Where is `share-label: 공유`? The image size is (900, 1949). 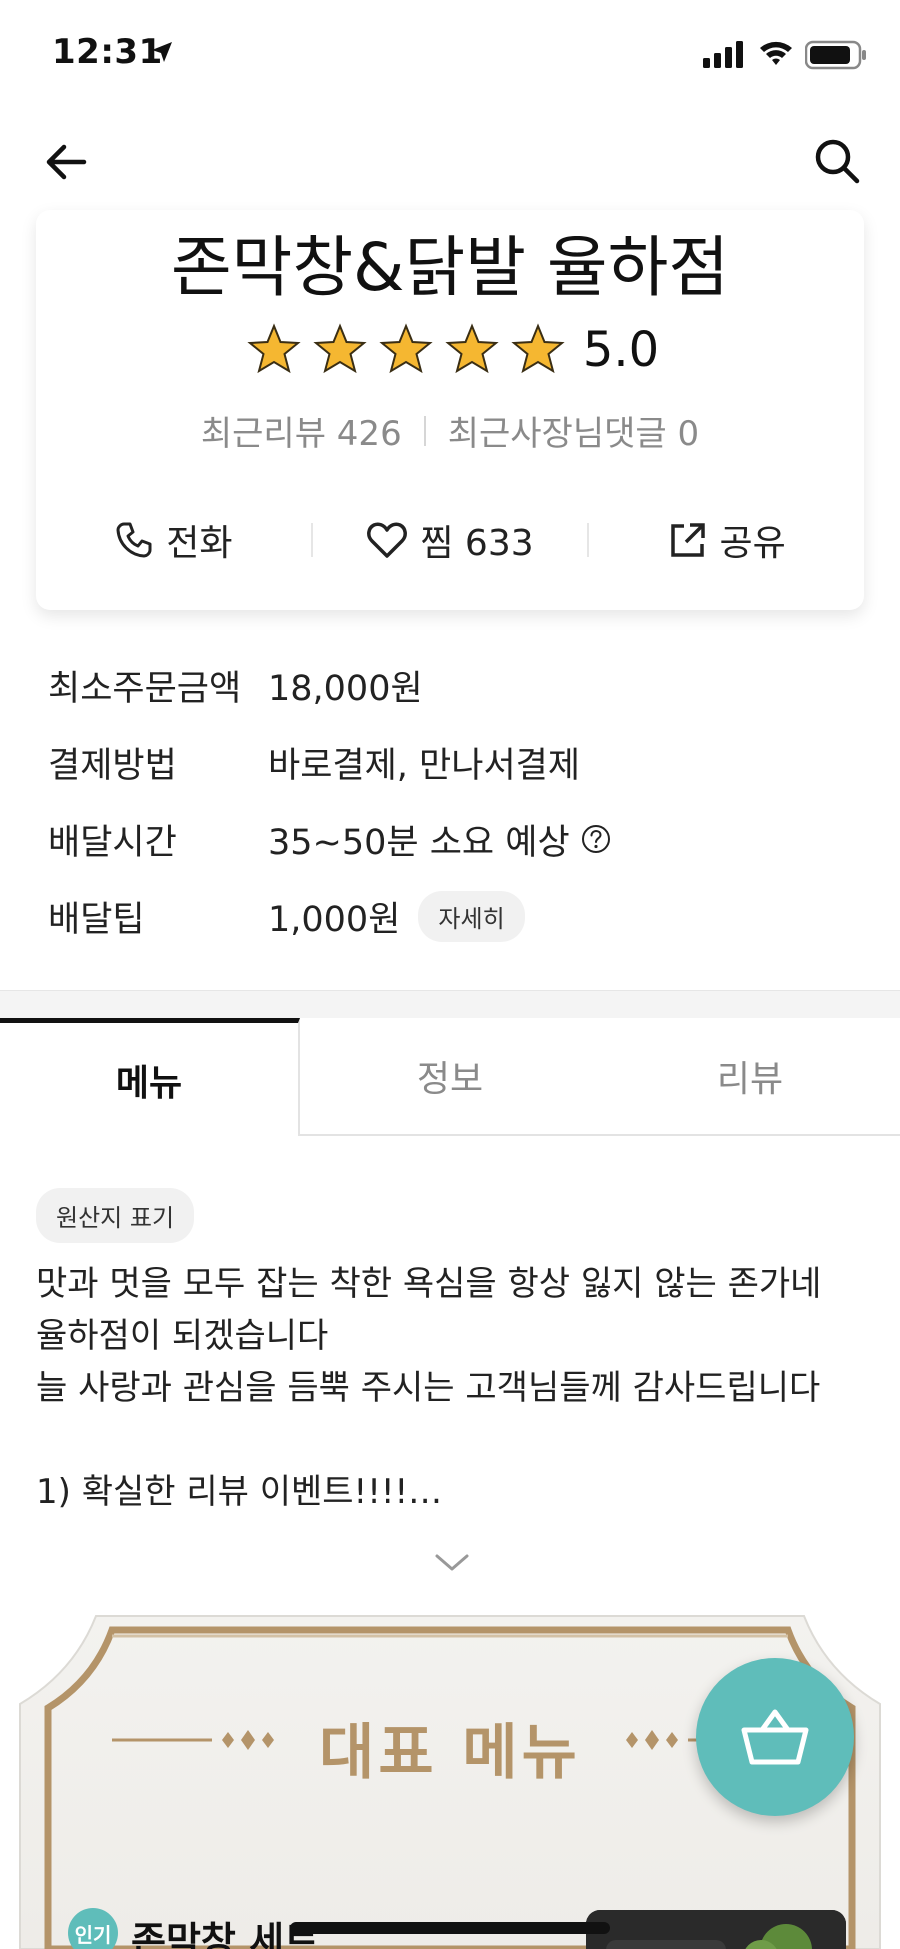 share-label: 공유 is located at coordinates (752, 543).